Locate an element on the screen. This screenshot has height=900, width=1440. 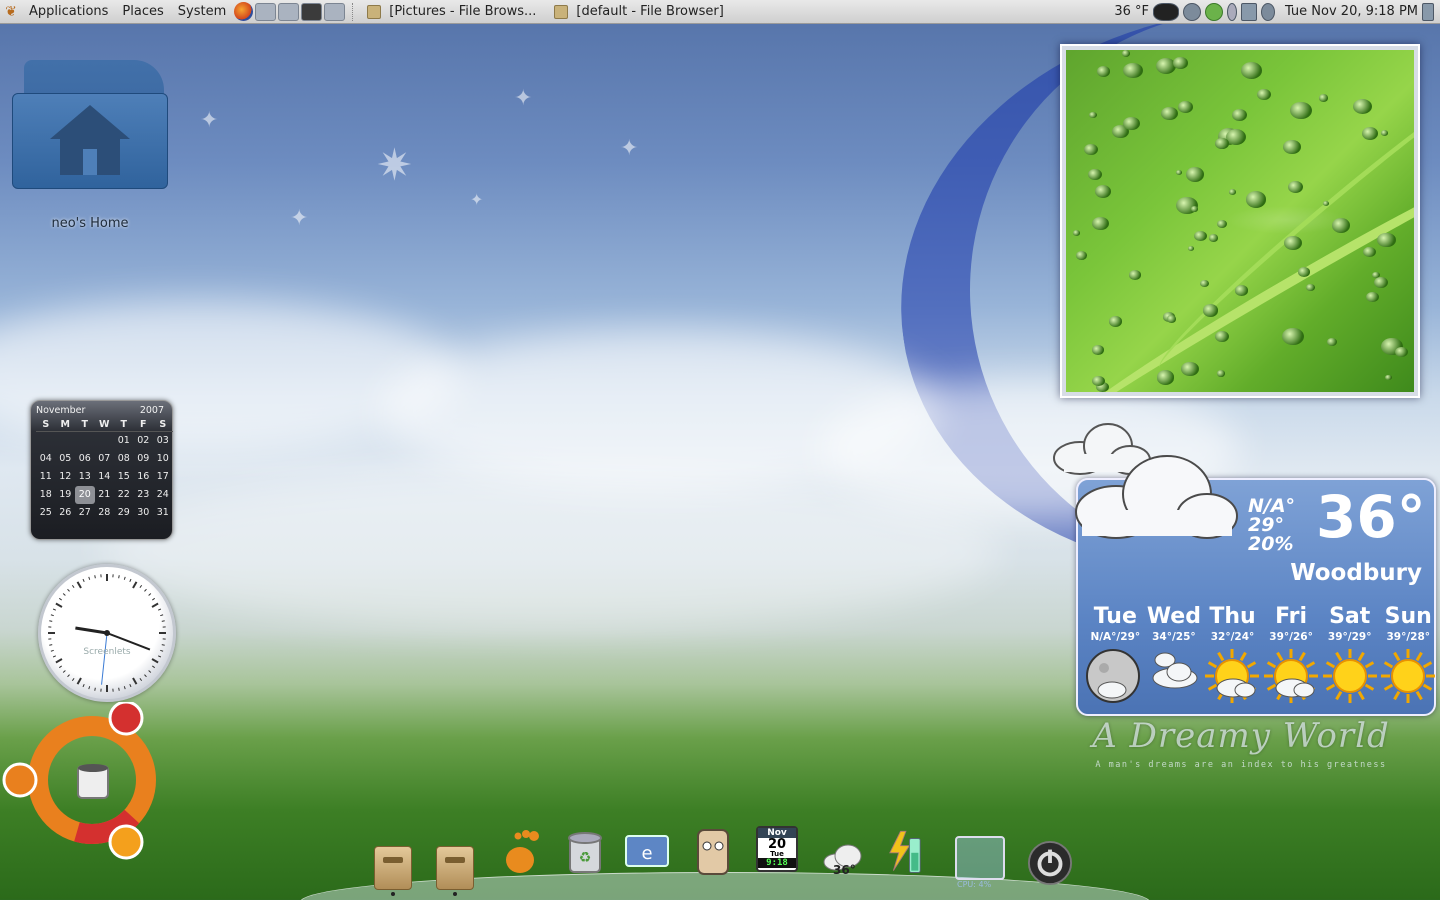
mail-icon: e is located at coordinates (647, 851).